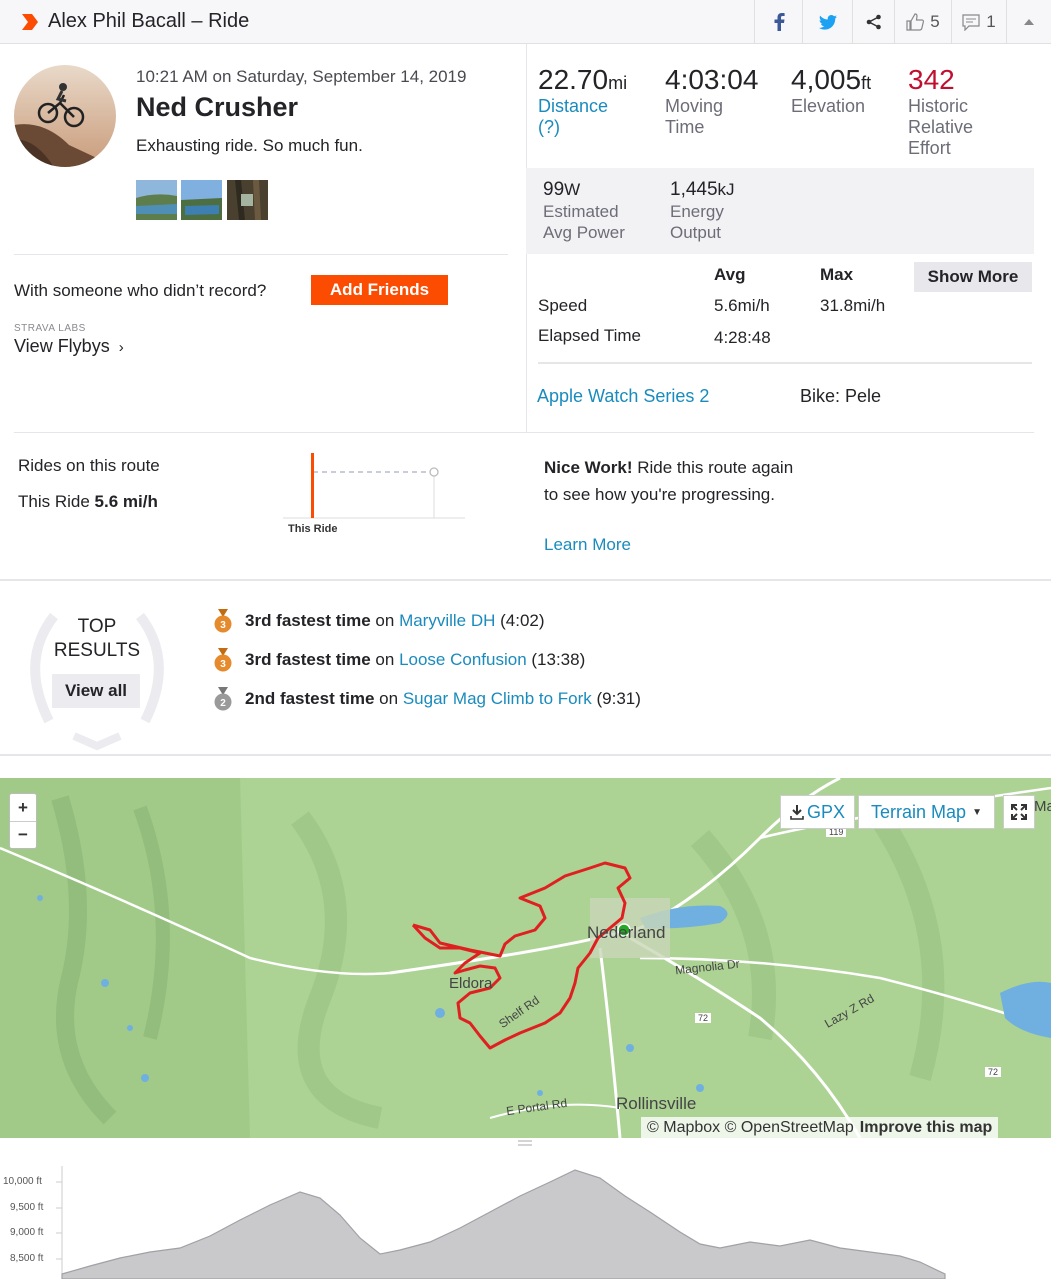 This screenshot has height=1279, width=1051. What do you see at coordinates (447, 621) in the screenshot?
I see `segment-link: Maryville DH` at bounding box center [447, 621].